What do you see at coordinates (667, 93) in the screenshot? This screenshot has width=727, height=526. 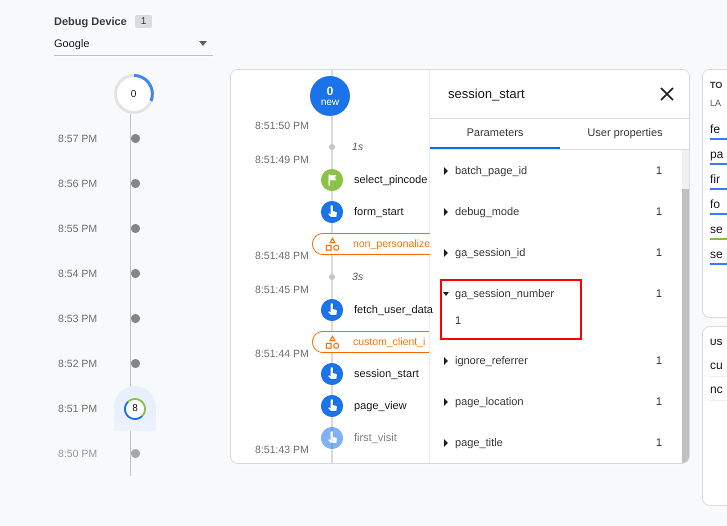 I see `close-icon` at bounding box center [667, 93].